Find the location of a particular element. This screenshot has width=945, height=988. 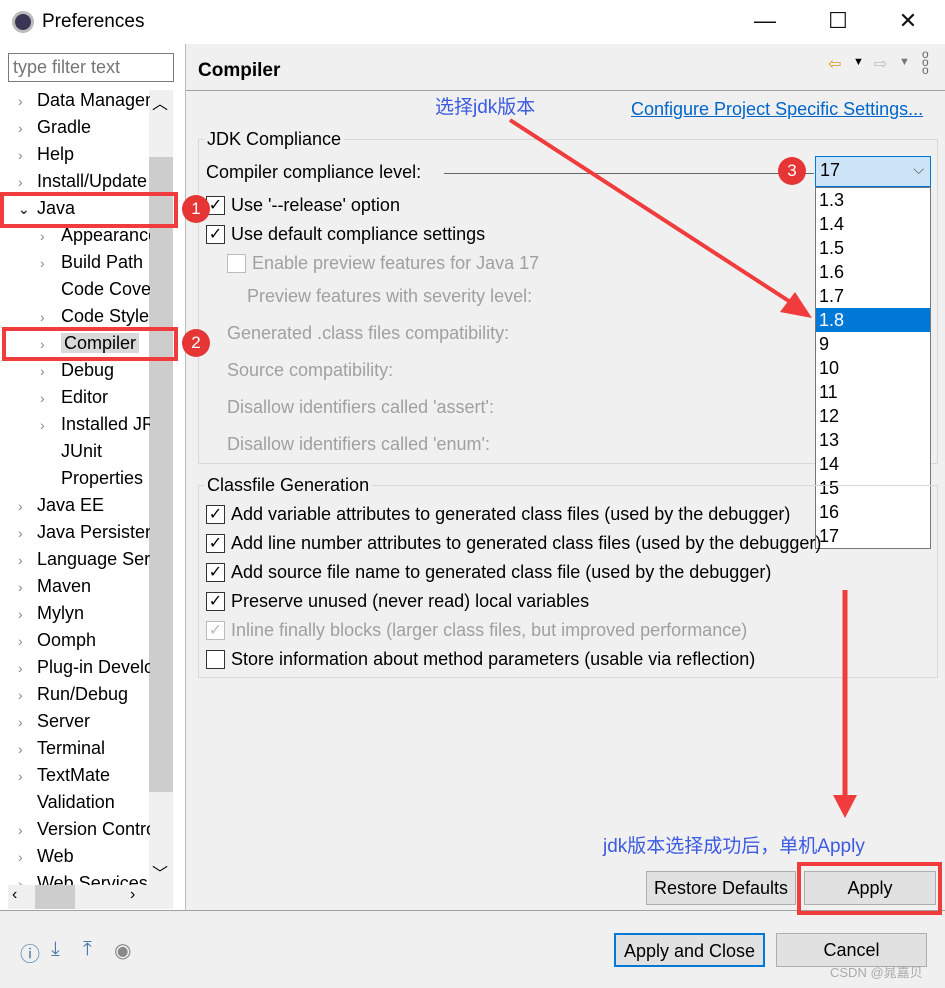

arrow-head-apply is located at coordinates (845, 806).